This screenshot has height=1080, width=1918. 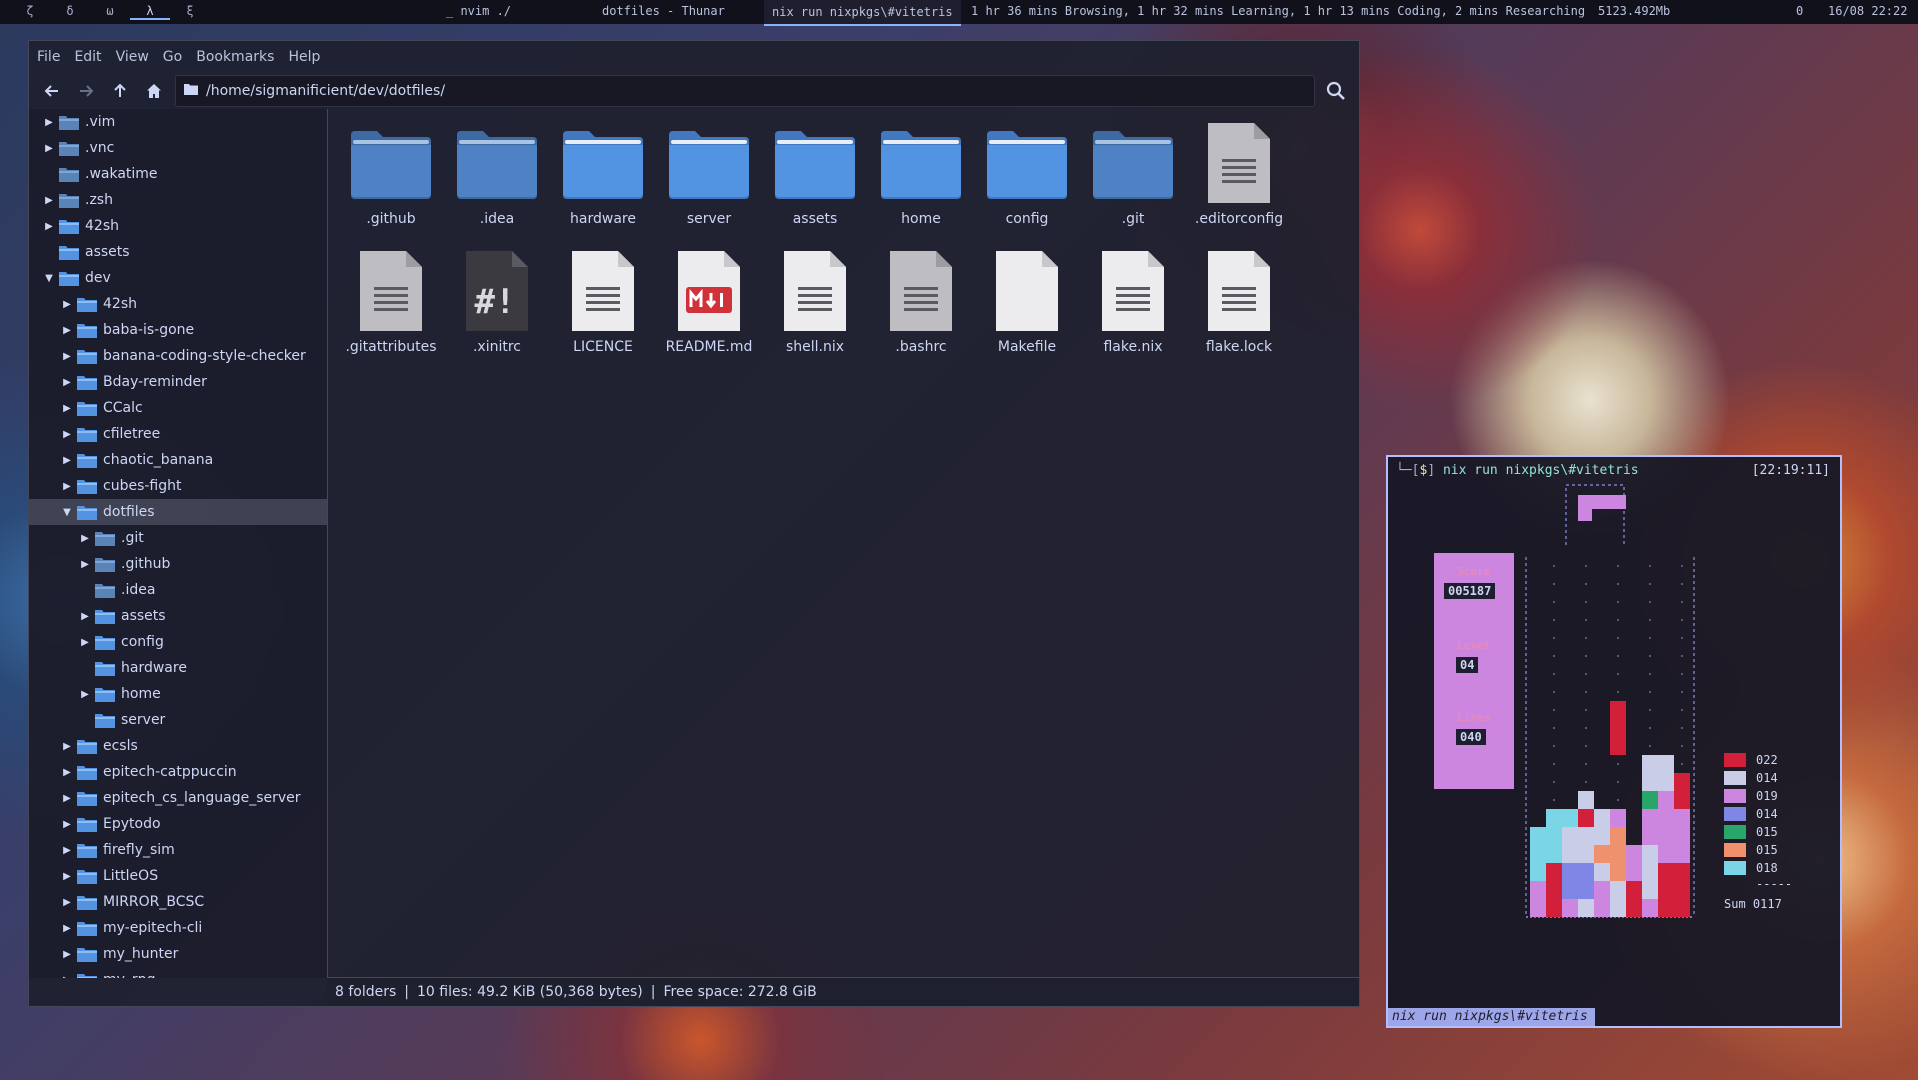 I want to click on folder-item: server, so click(x=709, y=185).